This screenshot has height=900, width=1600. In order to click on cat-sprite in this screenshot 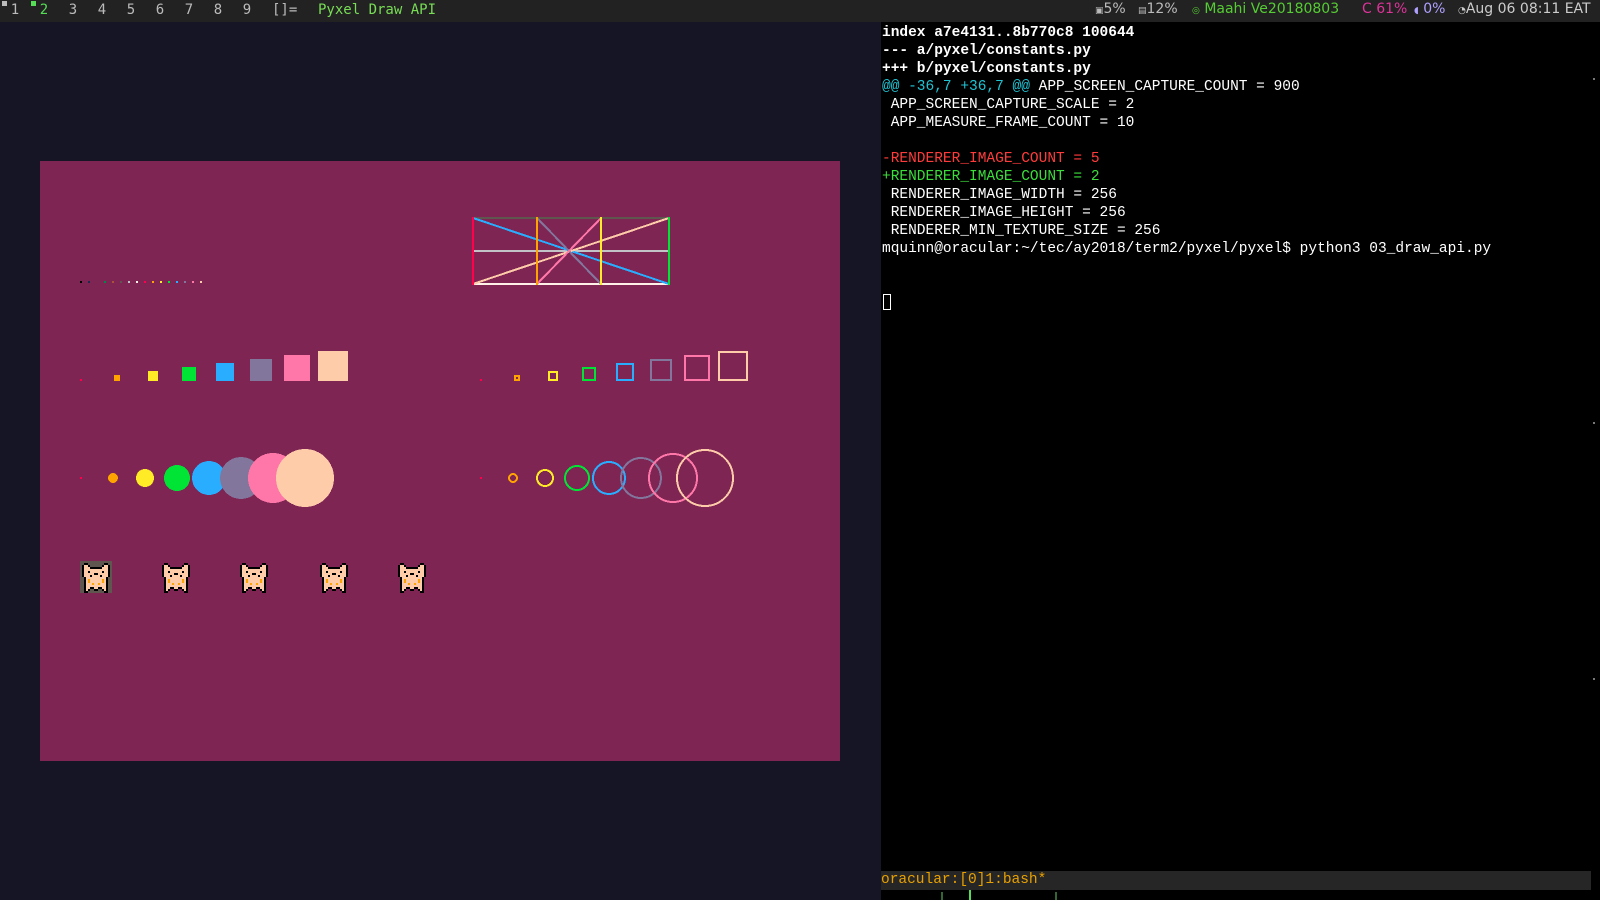, I will do `click(176, 578)`.